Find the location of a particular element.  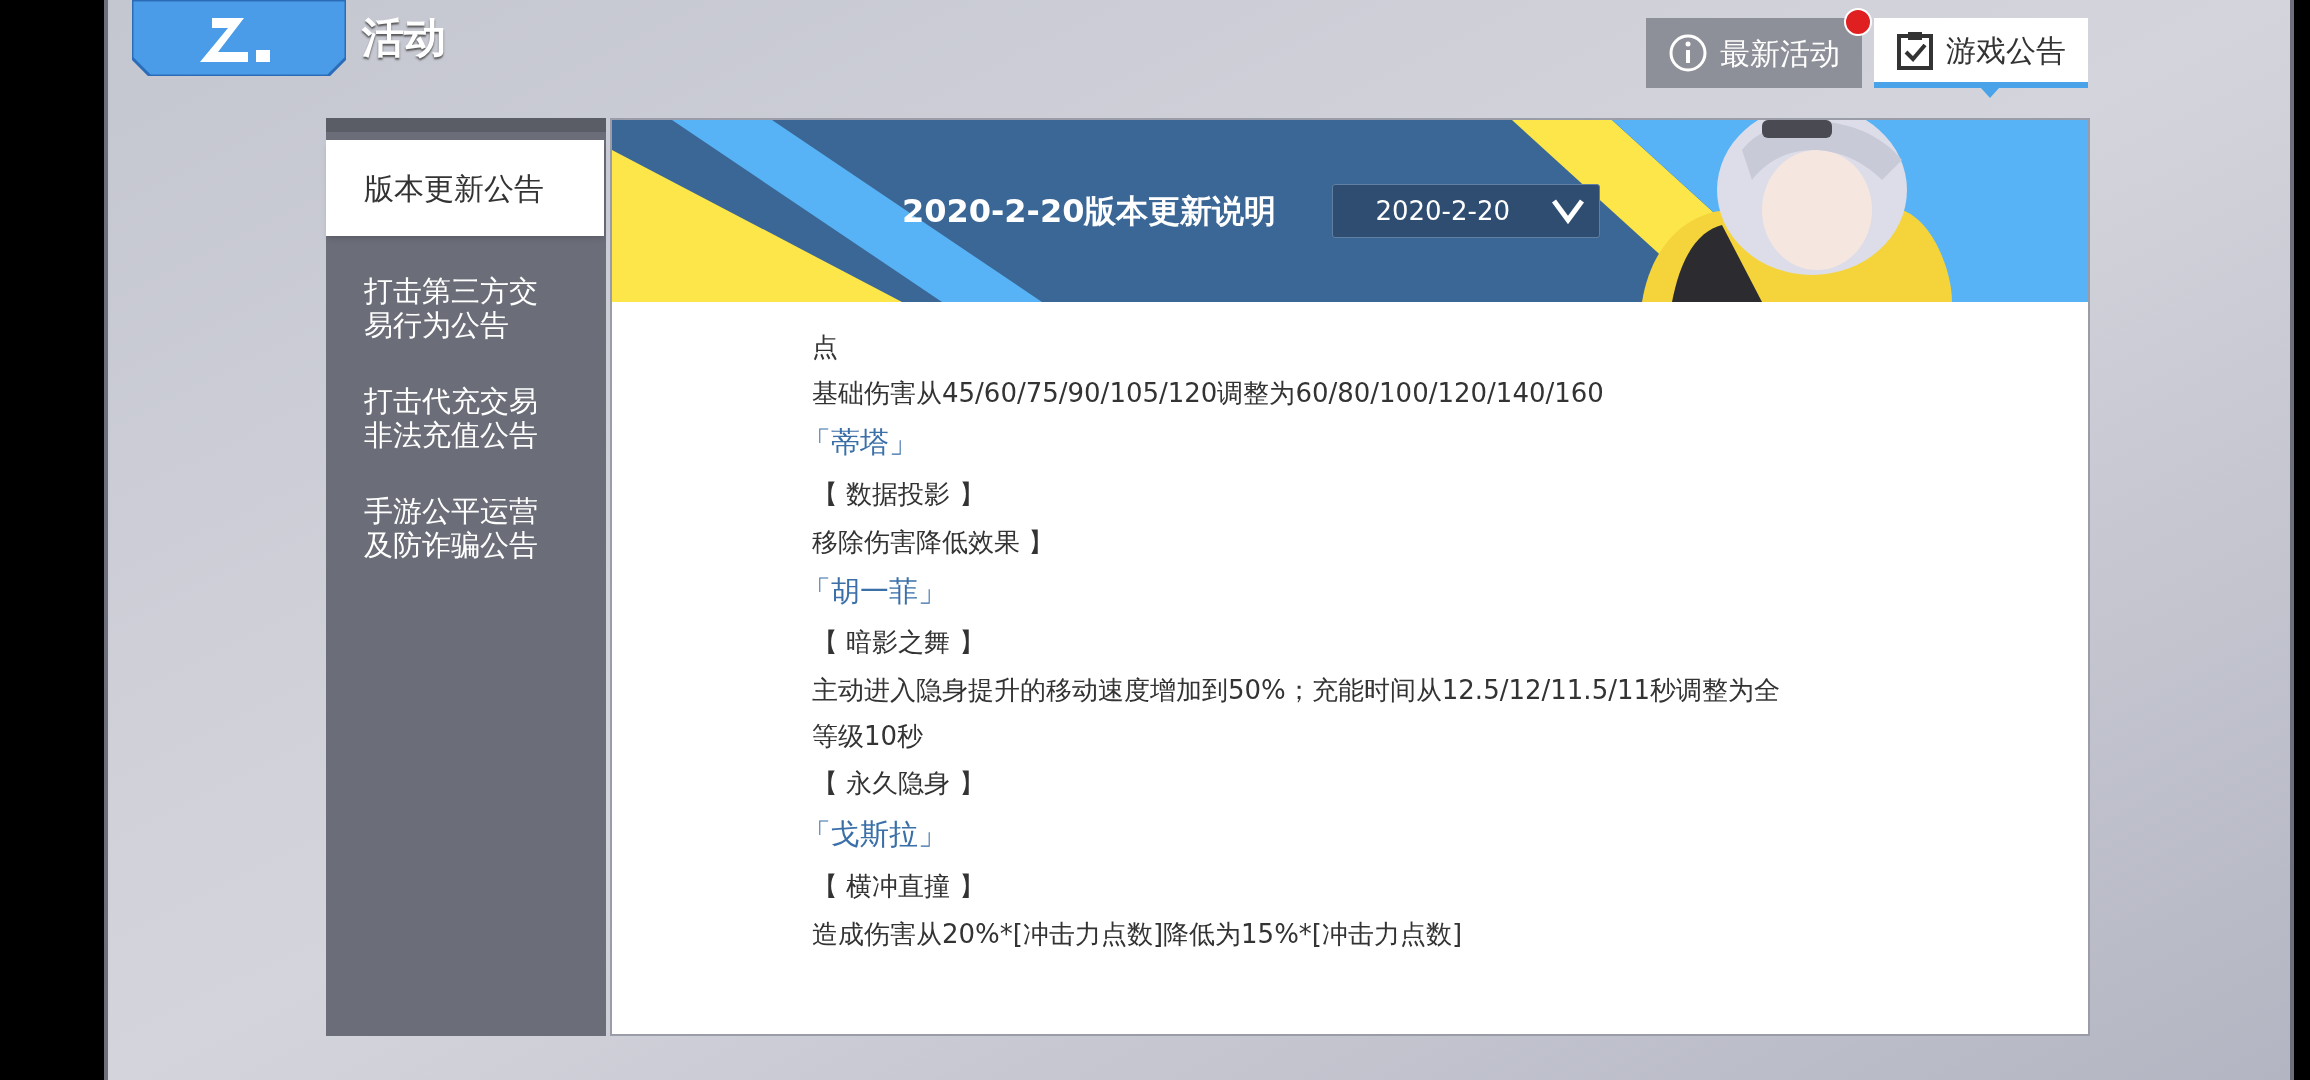

pointer-icon is located at coordinates (1990, 93).